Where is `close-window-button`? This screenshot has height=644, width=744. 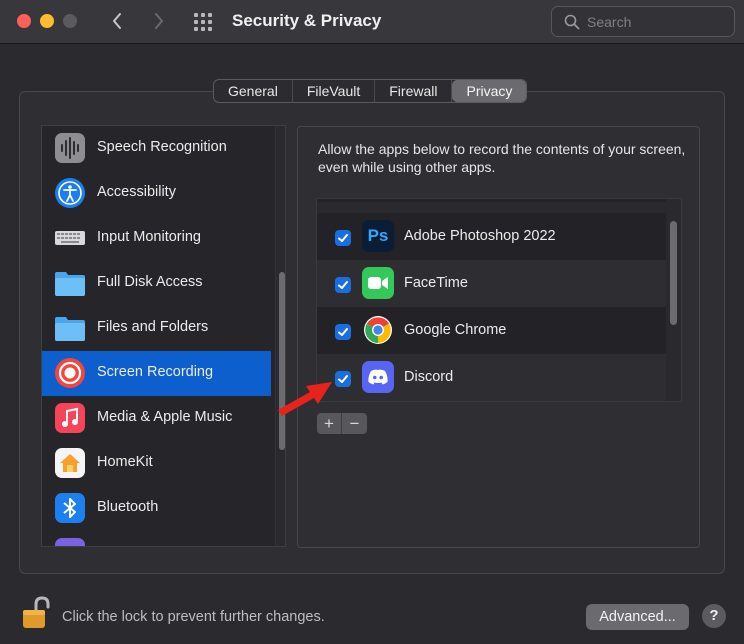
close-window-button is located at coordinates (24, 21).